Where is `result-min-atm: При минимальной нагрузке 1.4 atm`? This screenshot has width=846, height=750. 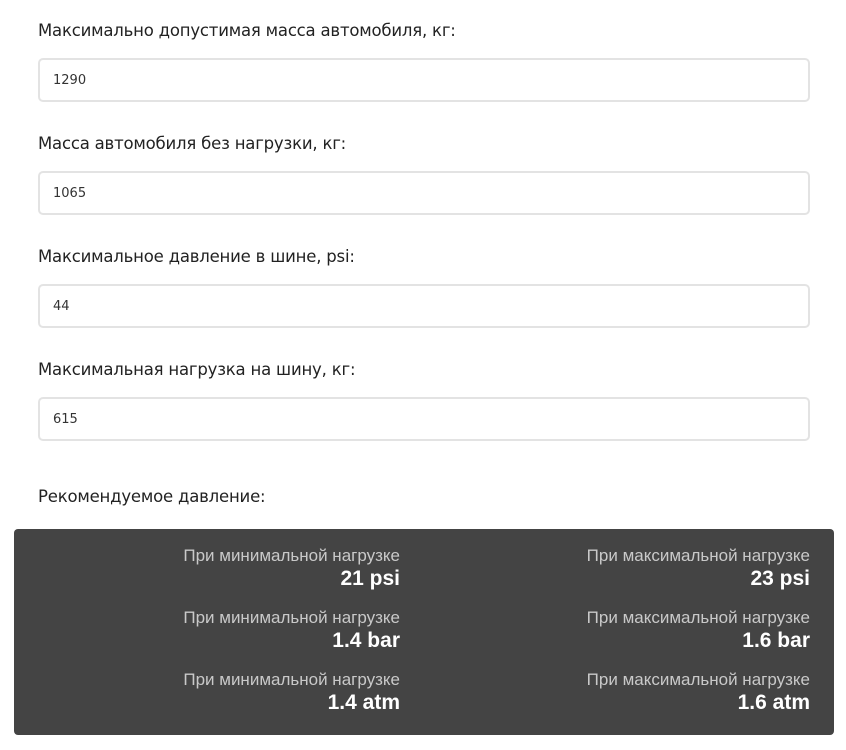 result-min-atm: При минимальной нагрузке 1.4 atm is located at coordinates (220, 693).